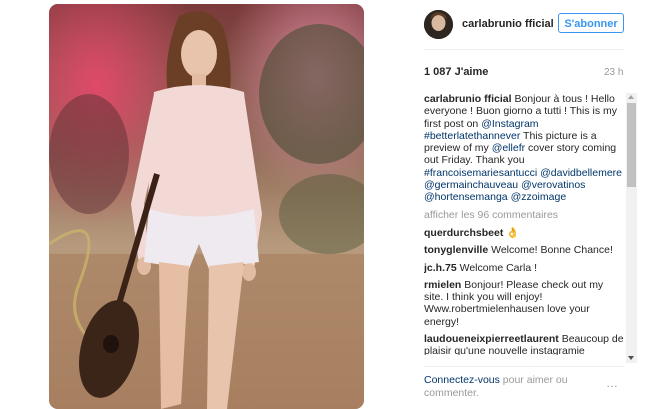 The width and height of the screenshot is (659, 409). I want to click on login-link: Connectez-vous, so click(462, 380).